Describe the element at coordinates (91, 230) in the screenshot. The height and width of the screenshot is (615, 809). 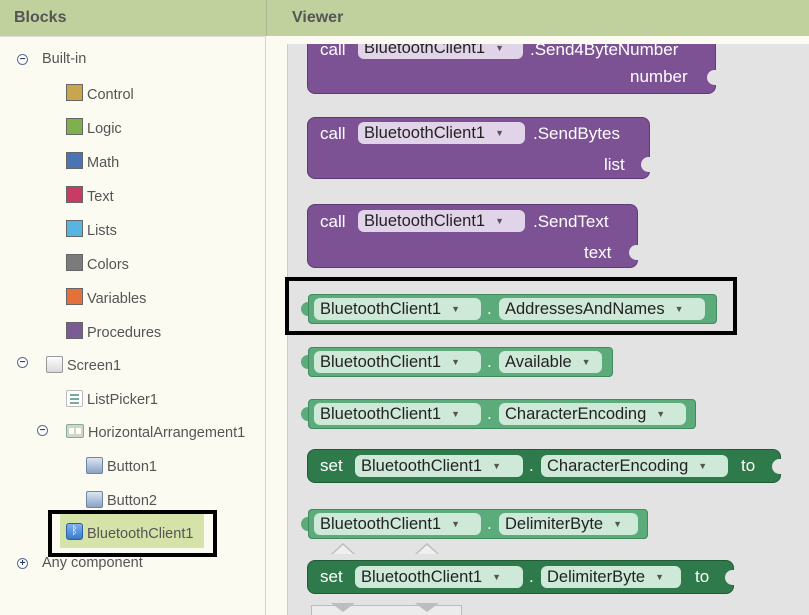
I see `tree-item-lists: Lists` at that location.